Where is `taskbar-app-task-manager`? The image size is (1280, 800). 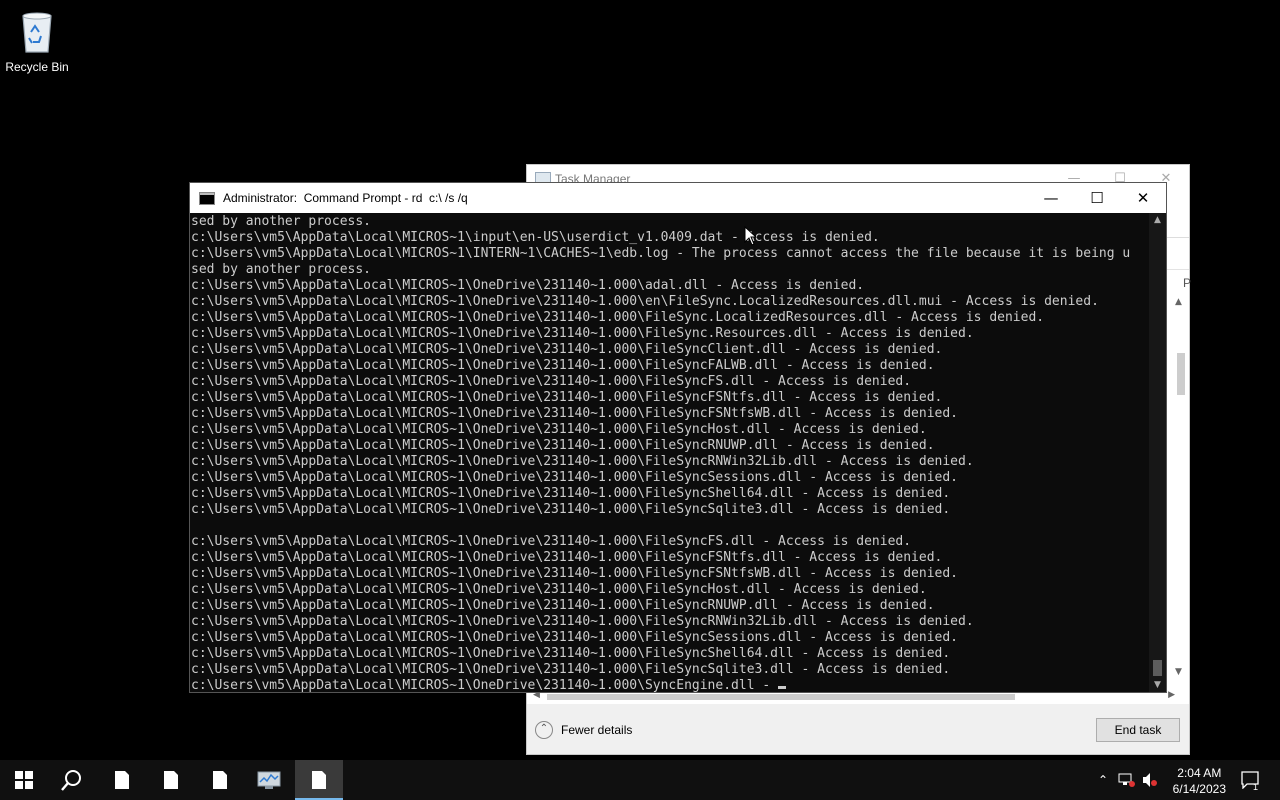
taskbar-app-task-manager is located at coordinates (269, 780).